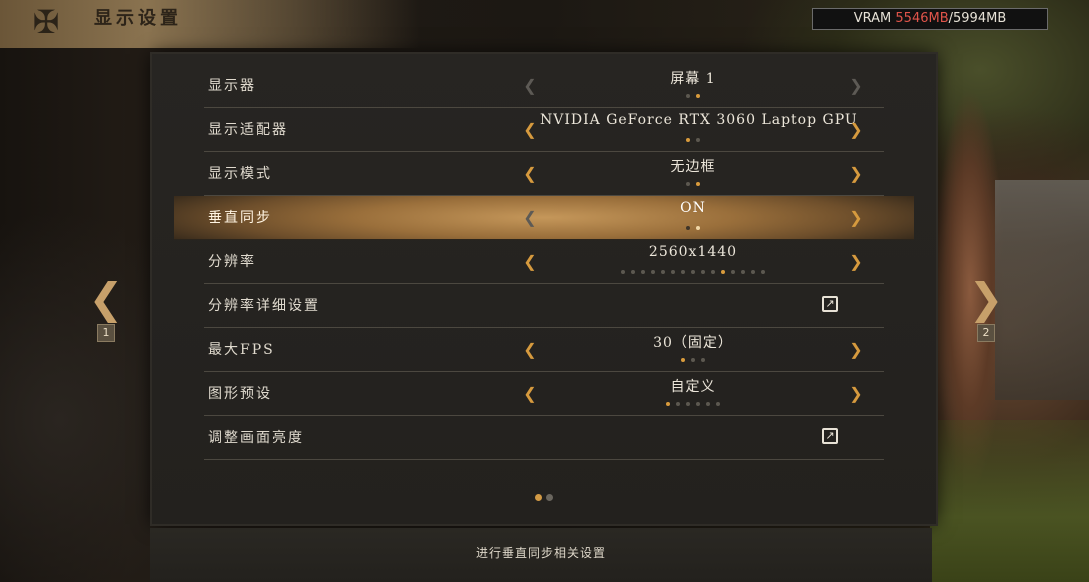 The width and height of the screenshot is (1089, 582). What do you see at coordinates (693, 387) in the screenshot?
I see `setting-value: 自定义` at bounding box center [693, 387].